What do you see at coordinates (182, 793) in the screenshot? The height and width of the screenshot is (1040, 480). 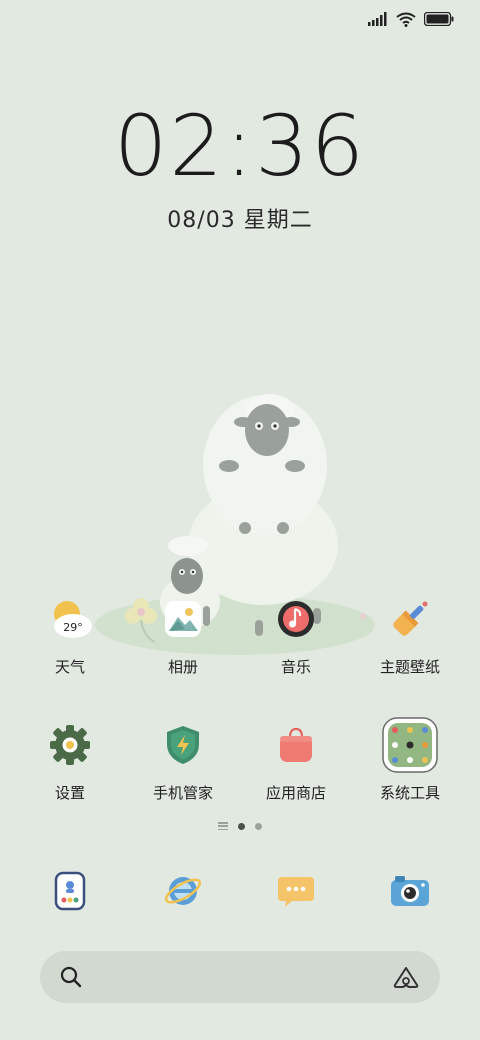 I see `app-label: 手机管家` at bounding box center [182, 793].